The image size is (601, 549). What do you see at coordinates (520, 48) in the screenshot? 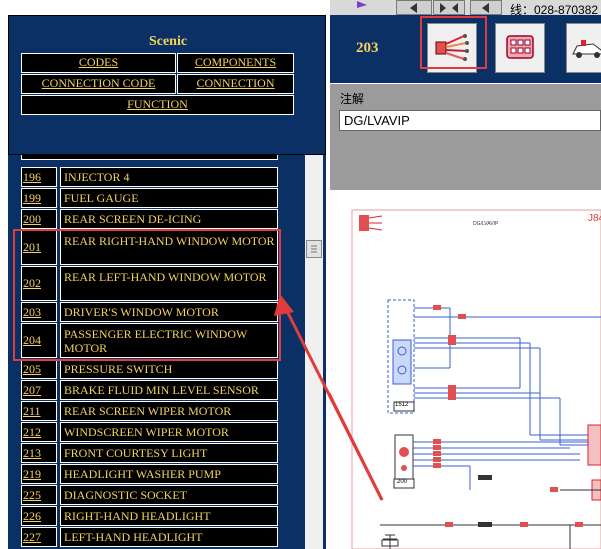
I see `connector-icon` at bounding box center [520, 48].